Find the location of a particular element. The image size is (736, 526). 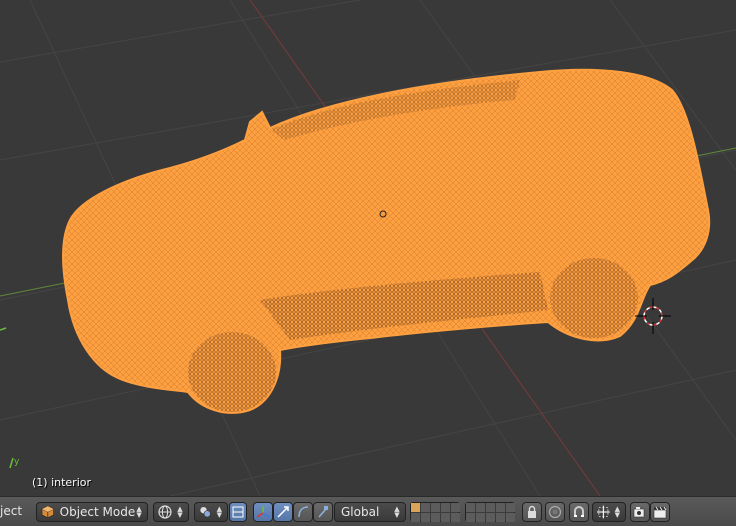

rotate-button is located at coordinates (303, 512).